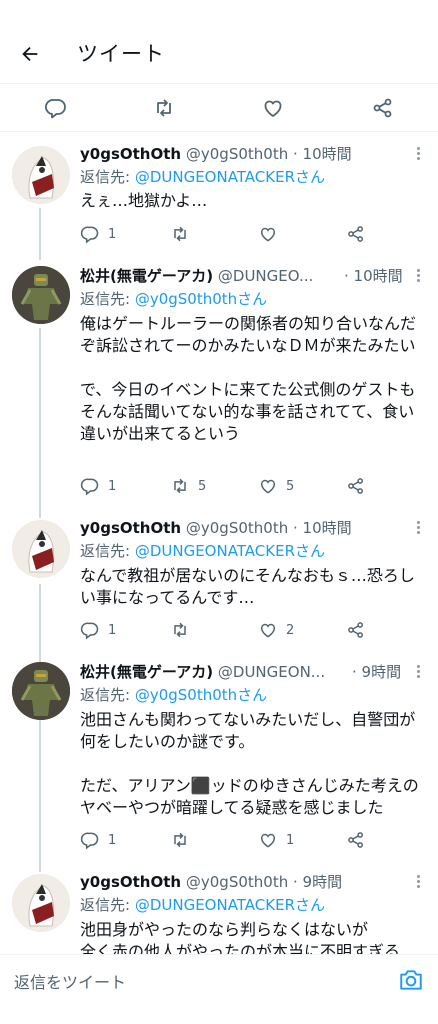 The width and height of the screenshot is (438, 1024). What do you see at coordinates (411, 980) in the screenshot?
I see `camera-button` at bounding box center [411, 980].